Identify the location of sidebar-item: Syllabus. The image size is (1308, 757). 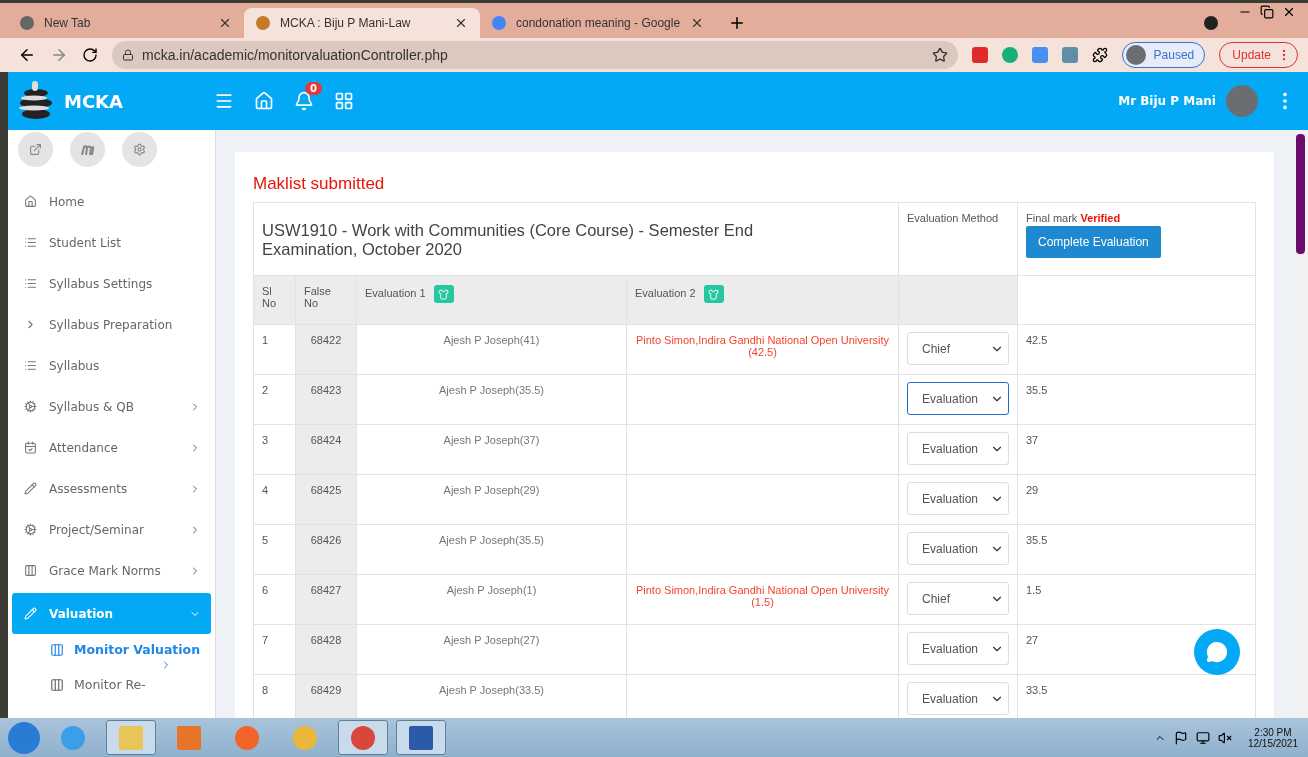
(111, 365).